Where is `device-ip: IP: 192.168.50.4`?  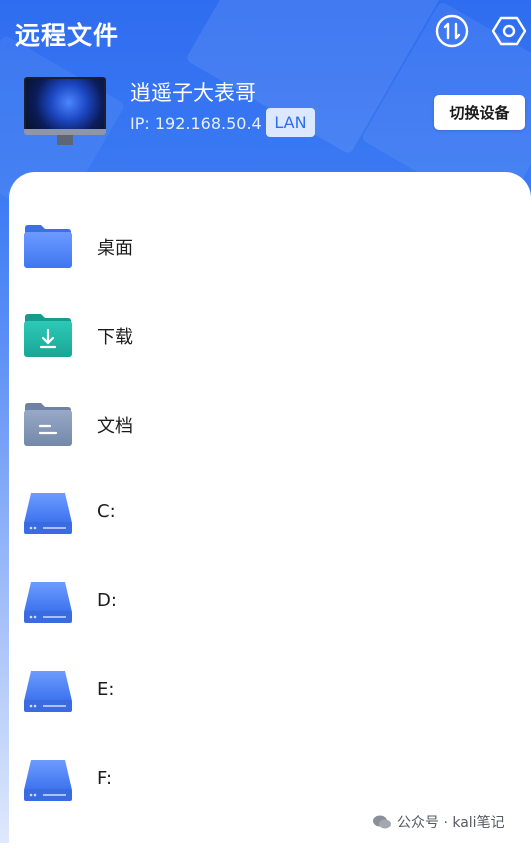
device-ip: IP: 192.168.50.4 is located at coordinates (196, 123).